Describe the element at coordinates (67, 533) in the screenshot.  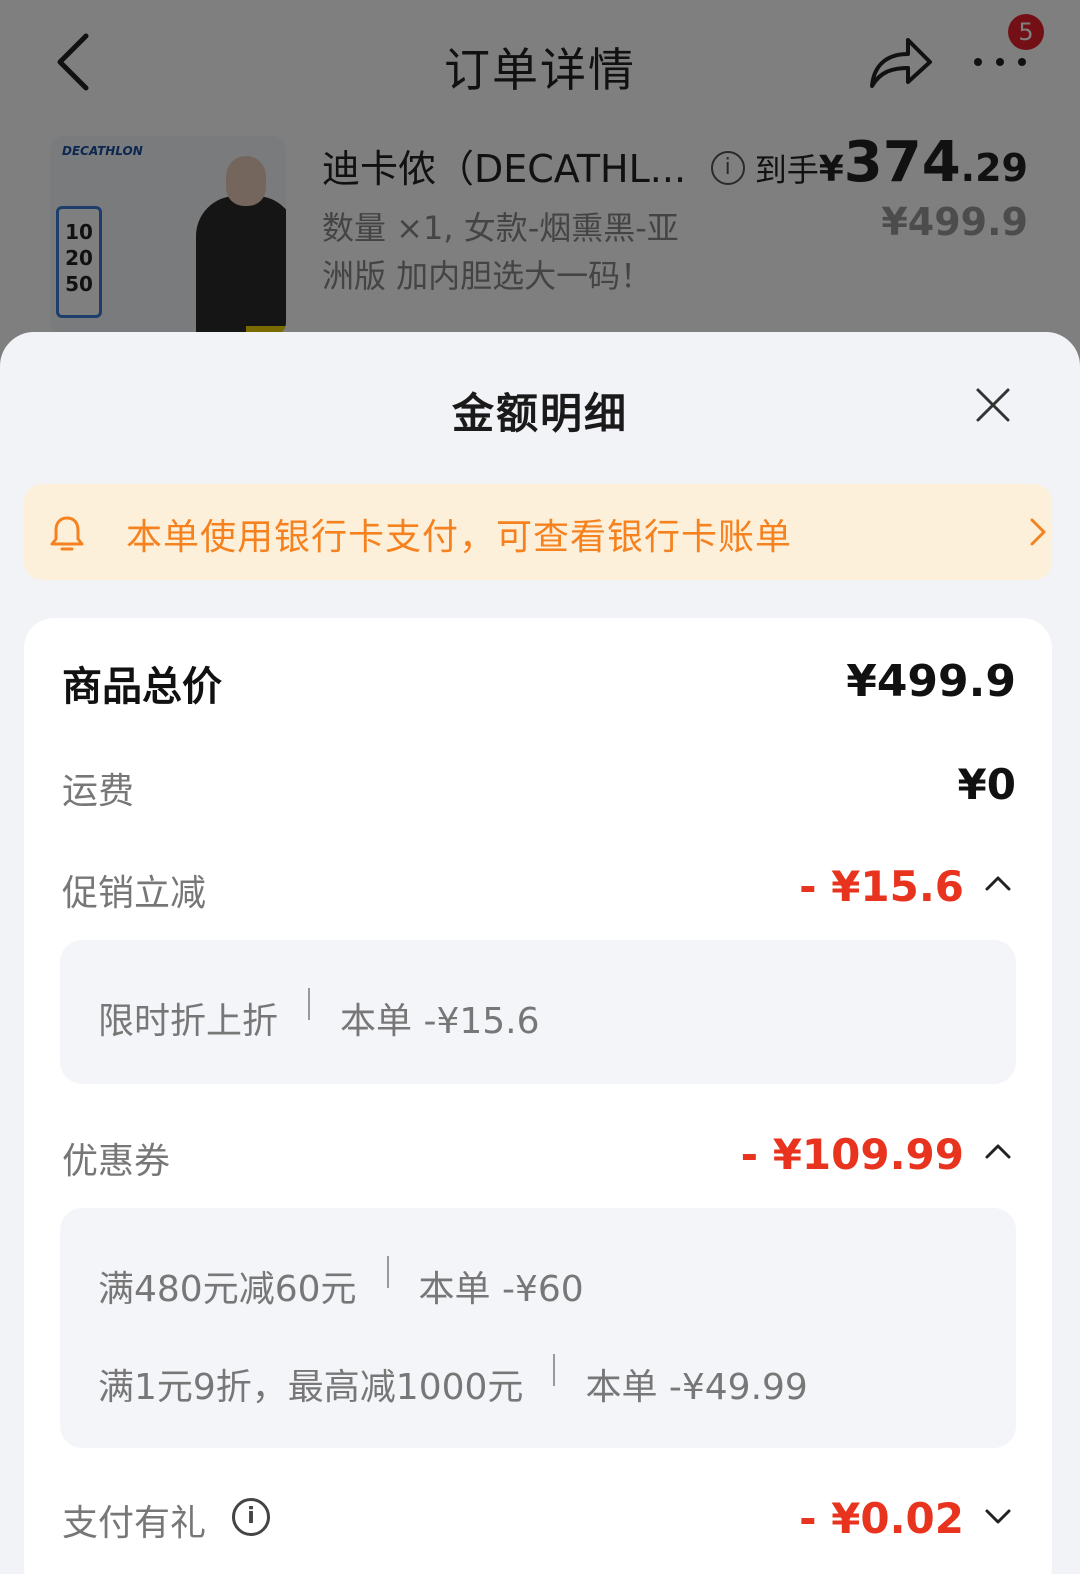
I see `bell-icon` at that location.